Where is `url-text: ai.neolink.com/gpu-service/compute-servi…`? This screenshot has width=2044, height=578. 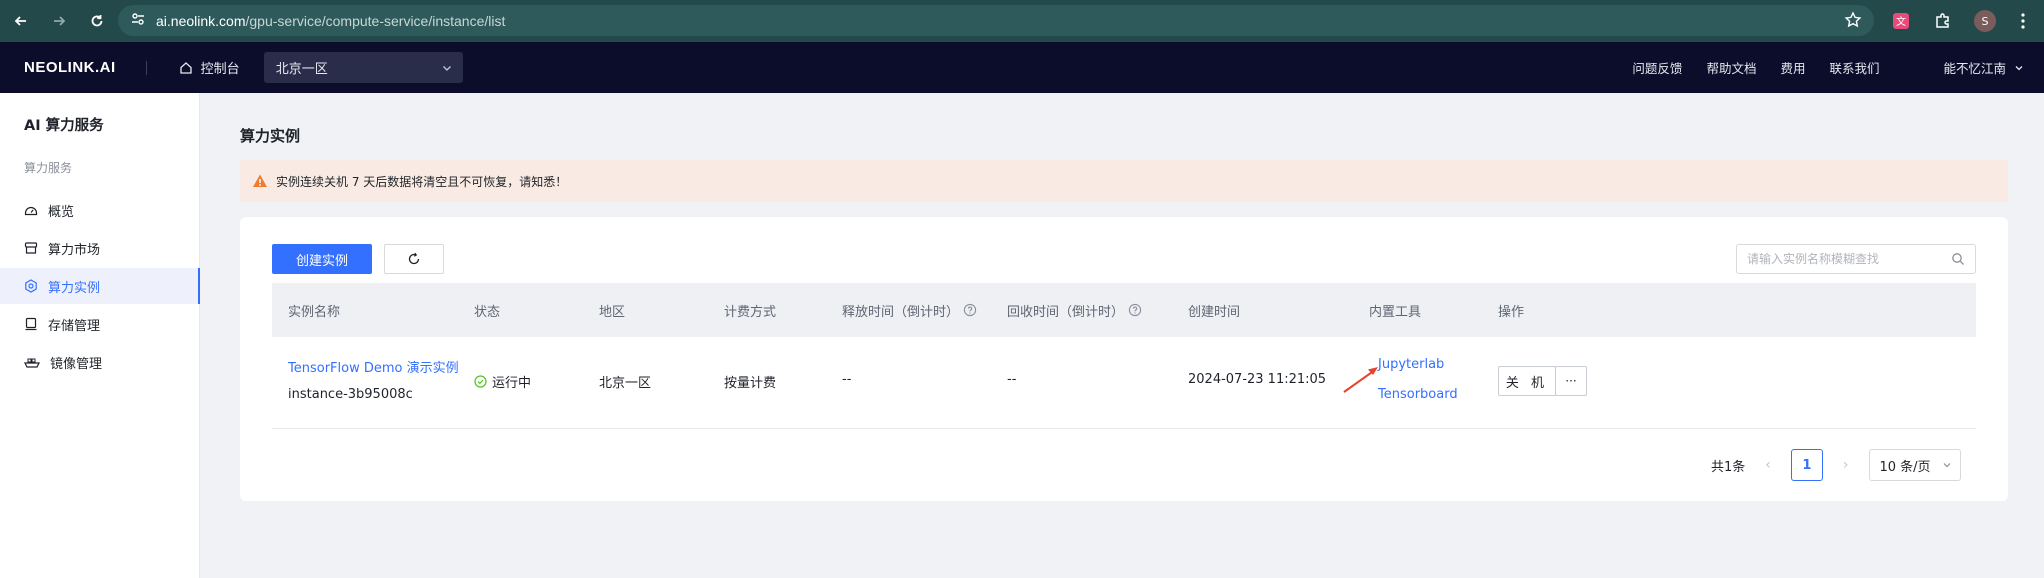 url-text: ai.neolink.com/gpu-service/compute-servi… is located at coordinates (330, 21).